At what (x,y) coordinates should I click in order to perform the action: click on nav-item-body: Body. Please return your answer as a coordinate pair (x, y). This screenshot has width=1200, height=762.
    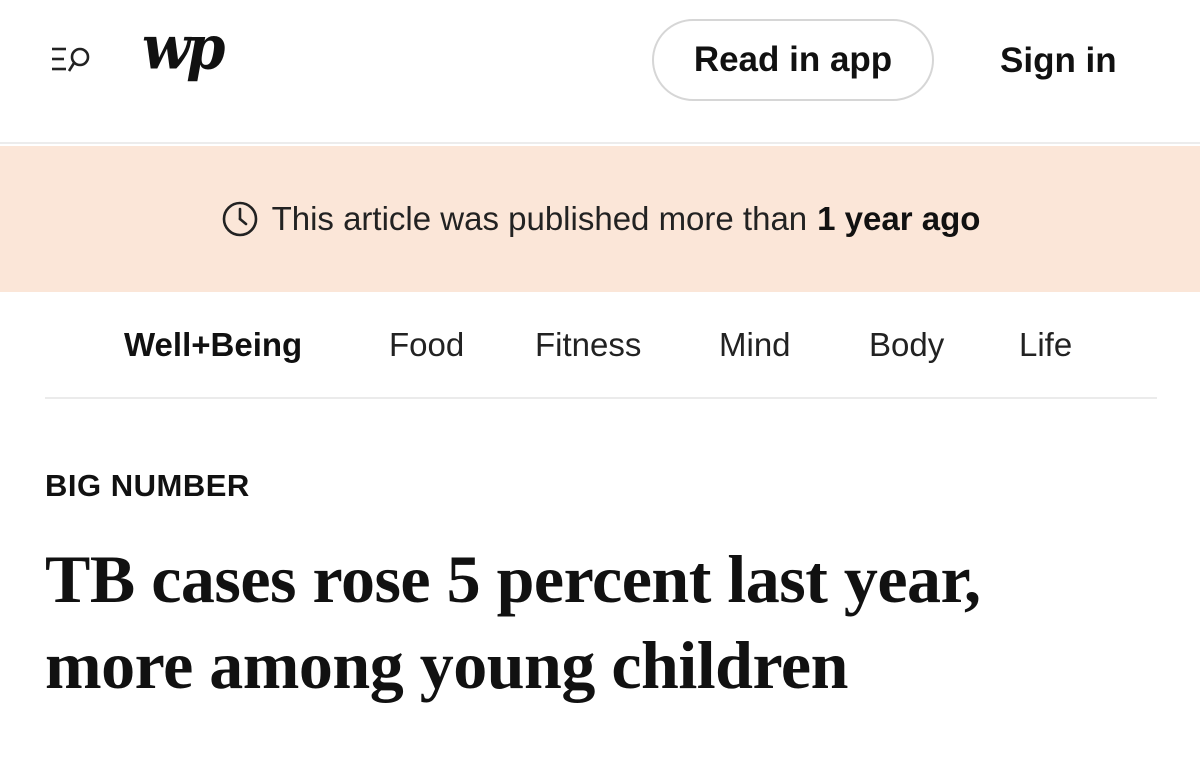
    Looking at the image, I should click on (906, 345).